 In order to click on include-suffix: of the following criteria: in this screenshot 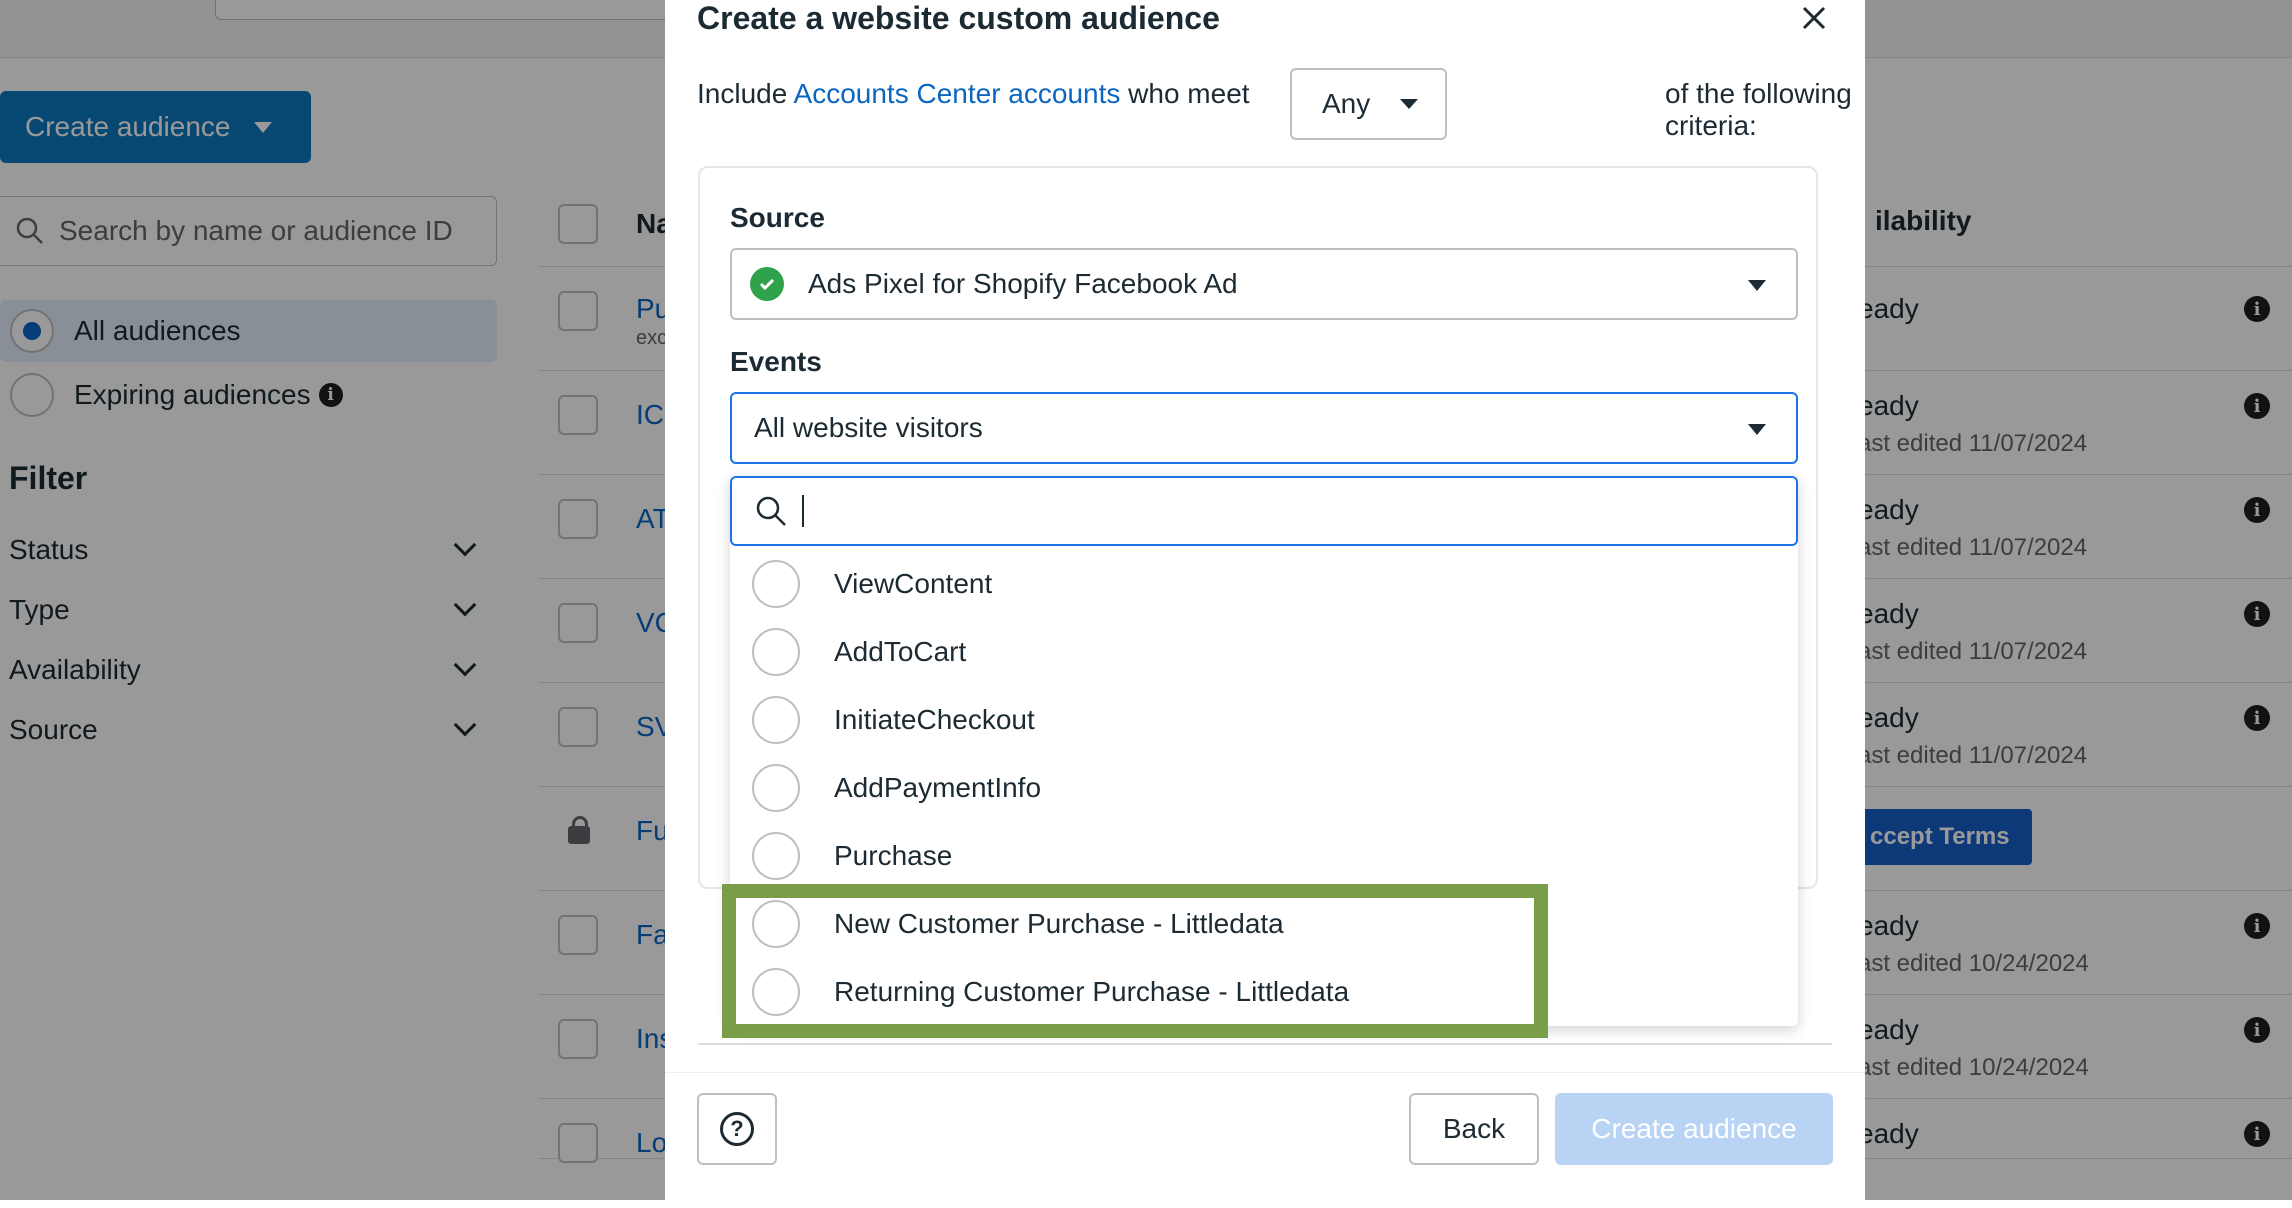, I will do `click(1758, 109)`.